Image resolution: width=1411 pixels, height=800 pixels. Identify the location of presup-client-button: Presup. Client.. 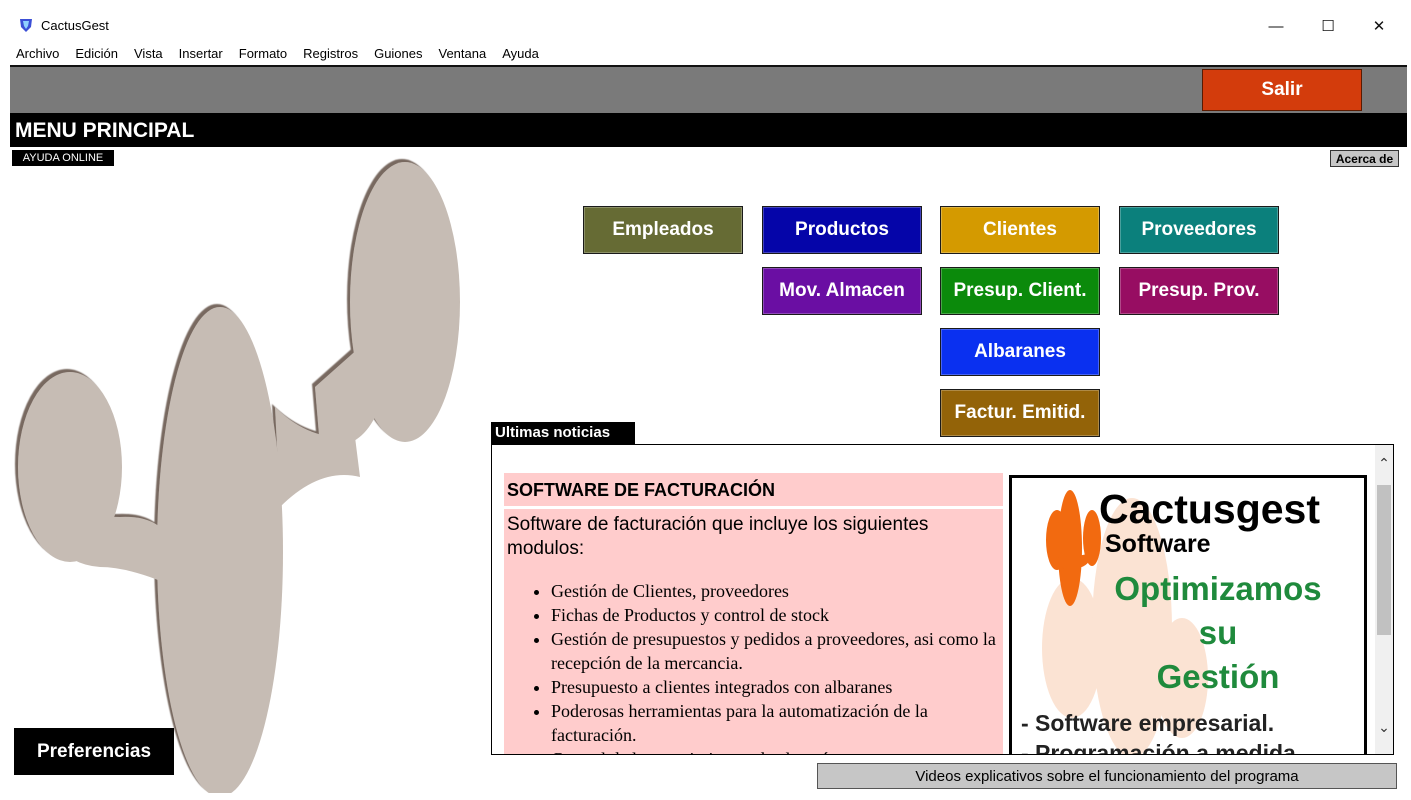
(1020, 291).